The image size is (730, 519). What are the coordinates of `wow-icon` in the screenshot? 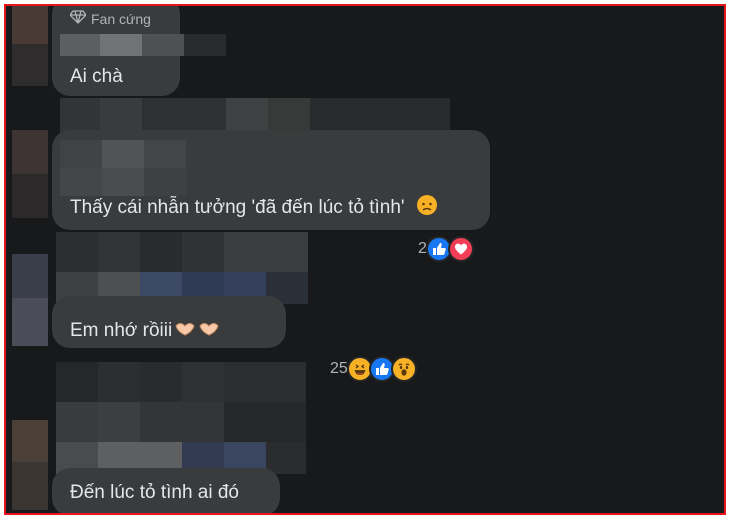 It's located at (403, 369).